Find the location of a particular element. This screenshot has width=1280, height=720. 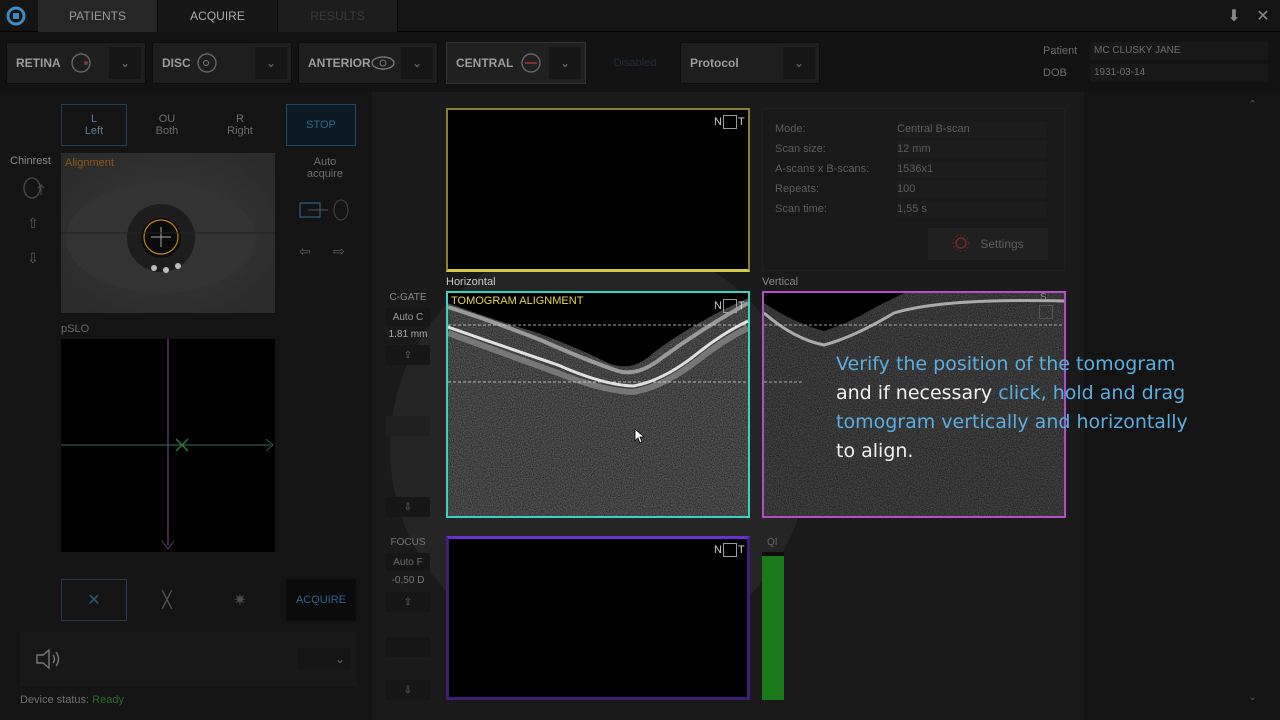

cross-target-icon: ╳ is located at coordinates (167, 600).